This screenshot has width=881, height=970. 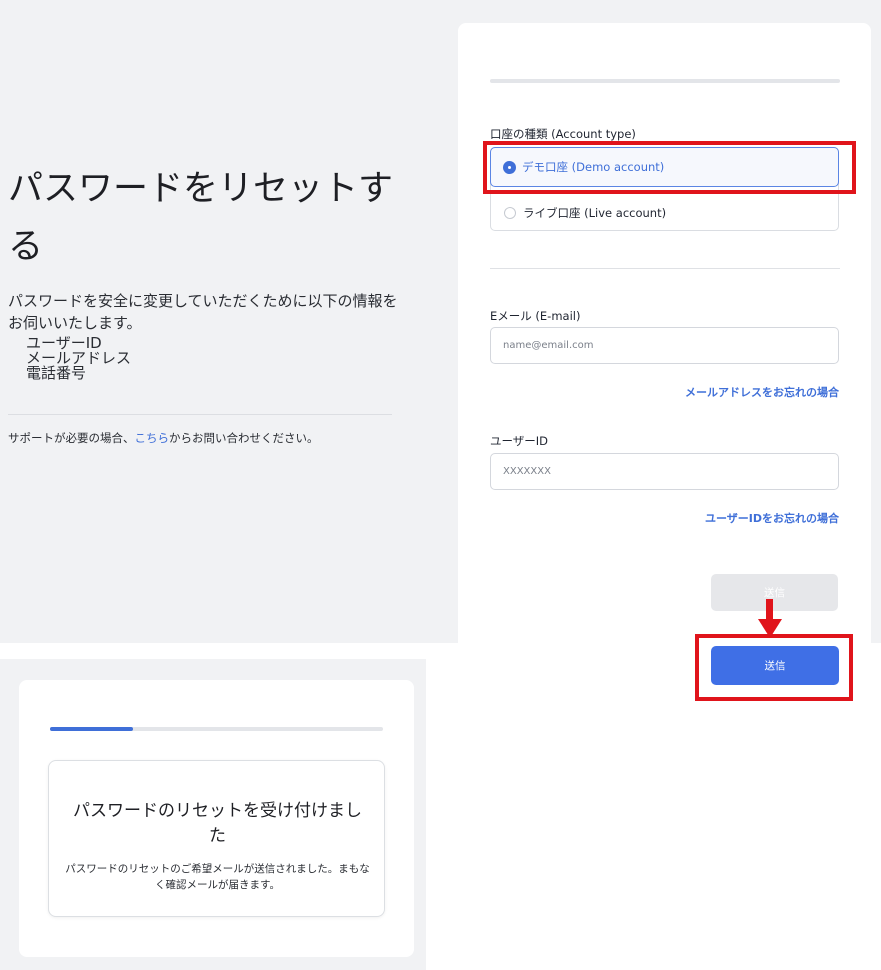 I want to click on requirements-list: ユーザーID メールアドレス 電話番号, so click(x=78, y=358).